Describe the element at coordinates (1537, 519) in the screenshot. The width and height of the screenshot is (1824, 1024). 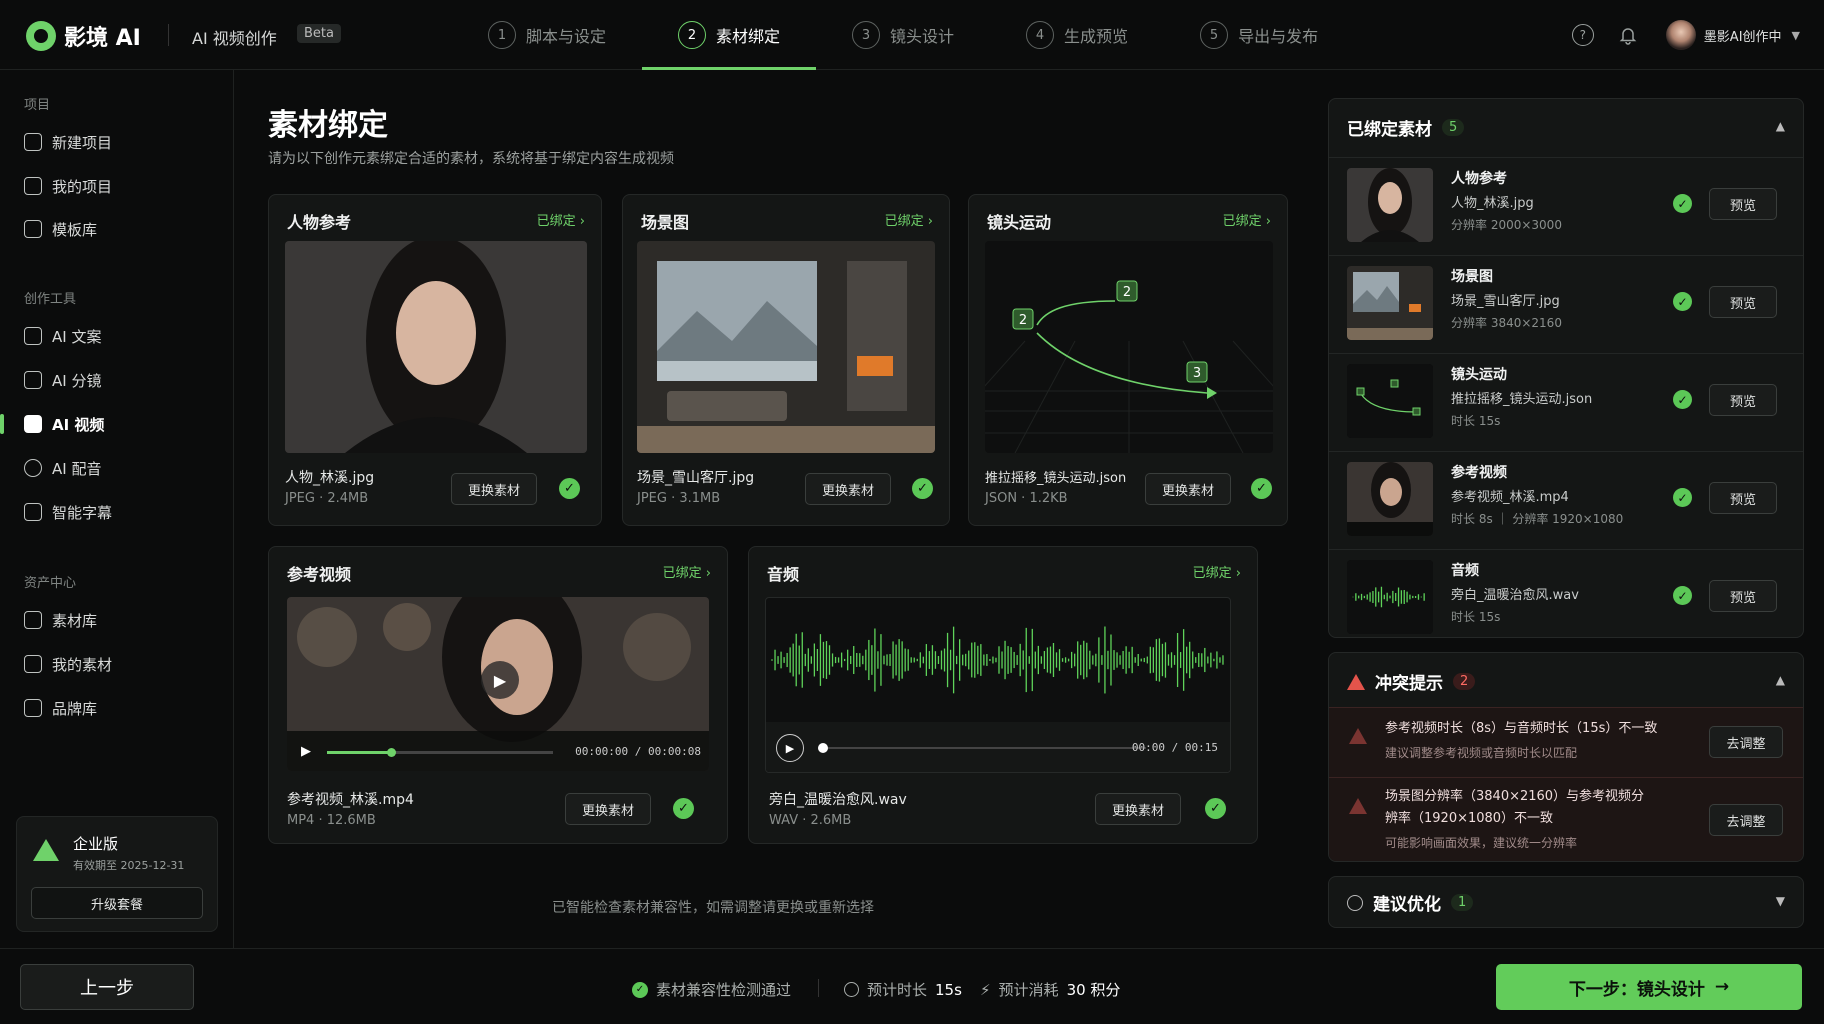
I see `bound-meta: 时长 8s ｜ 分辨率 1920×1080` at that location.